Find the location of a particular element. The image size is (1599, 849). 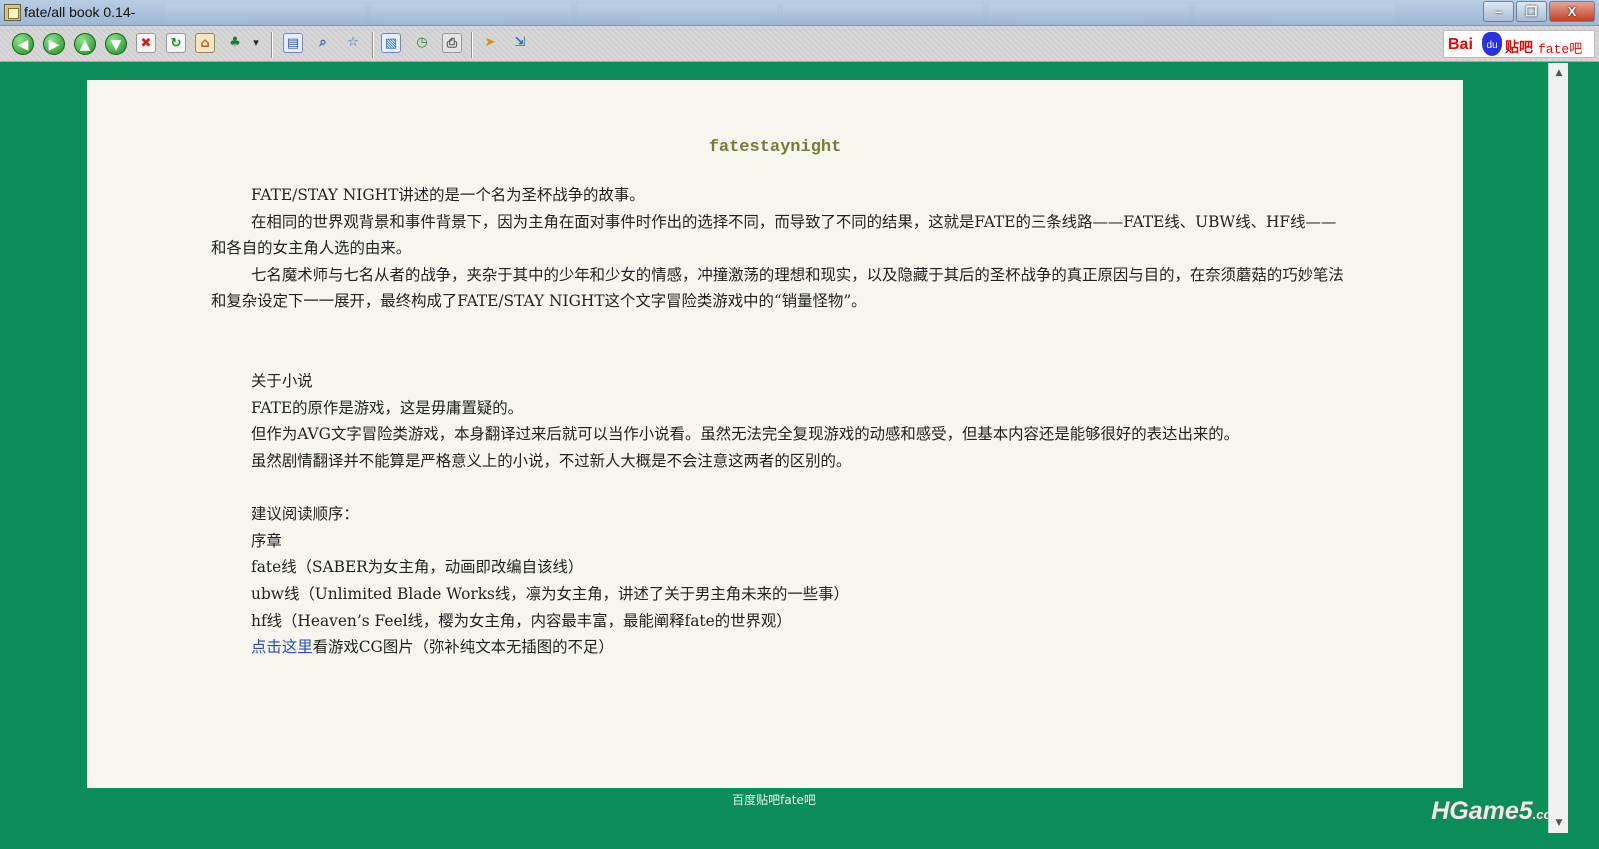

paragraph-origin: FATE的原作是游戏，这是毋庸置疑的。 is located at coordinates (387, 407).